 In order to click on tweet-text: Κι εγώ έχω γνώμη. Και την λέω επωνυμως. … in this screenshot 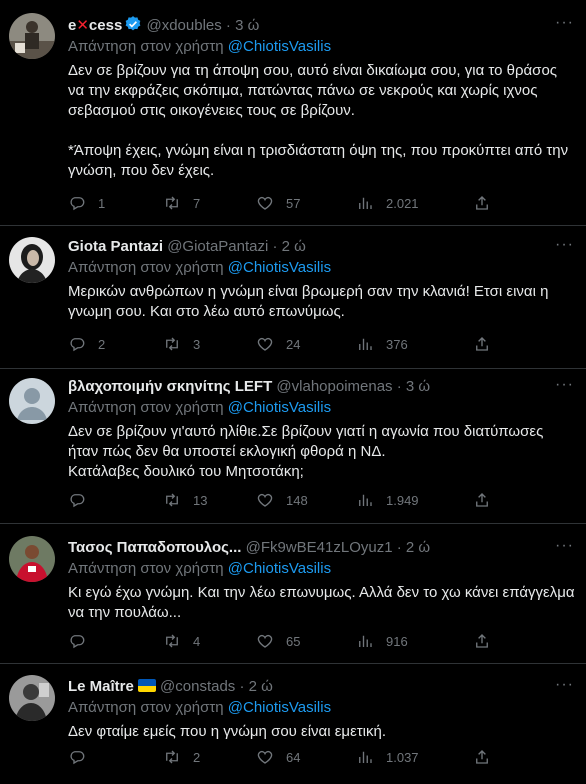, I will do `click(322, 603)`.